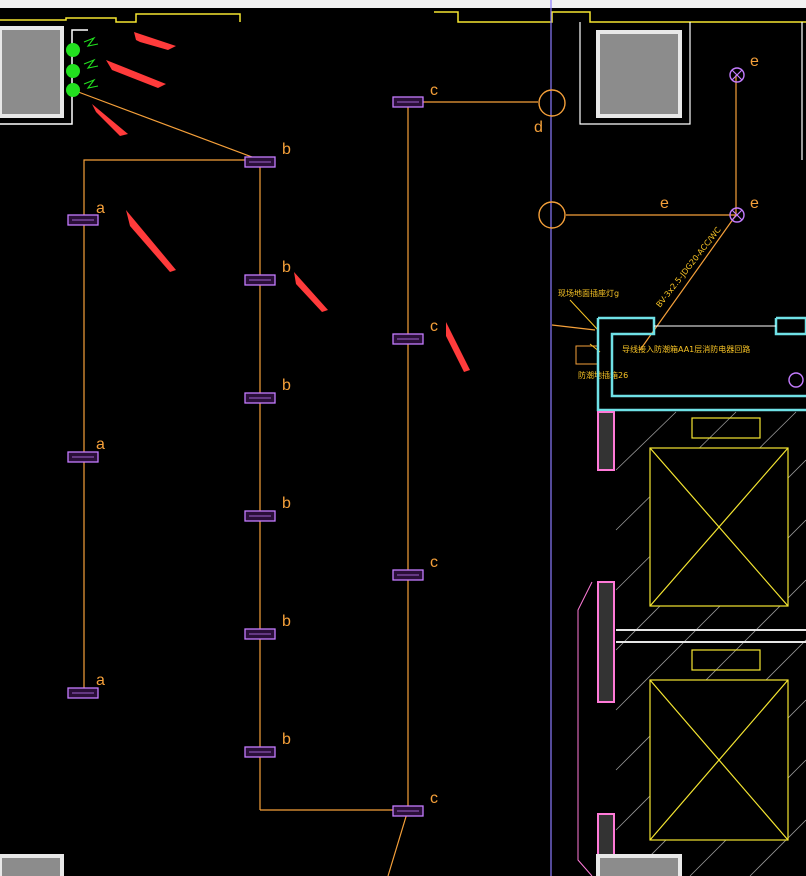 This screenshot has height=876, width=806. I want to click on label-b-3: b, so click(286, 385).